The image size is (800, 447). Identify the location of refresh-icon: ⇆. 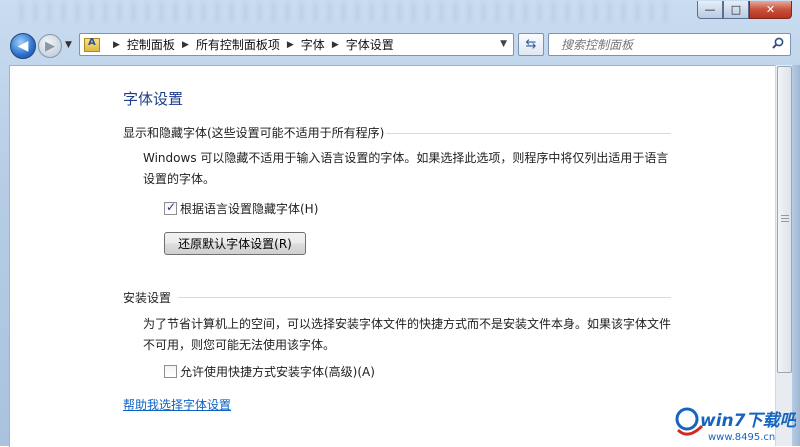
(531, 44).